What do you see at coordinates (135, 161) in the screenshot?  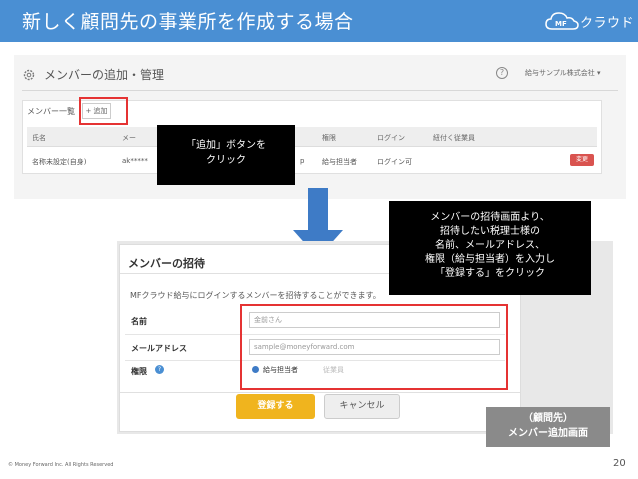 I see `cell-email: ak*****` at bounding box center [135, 161].